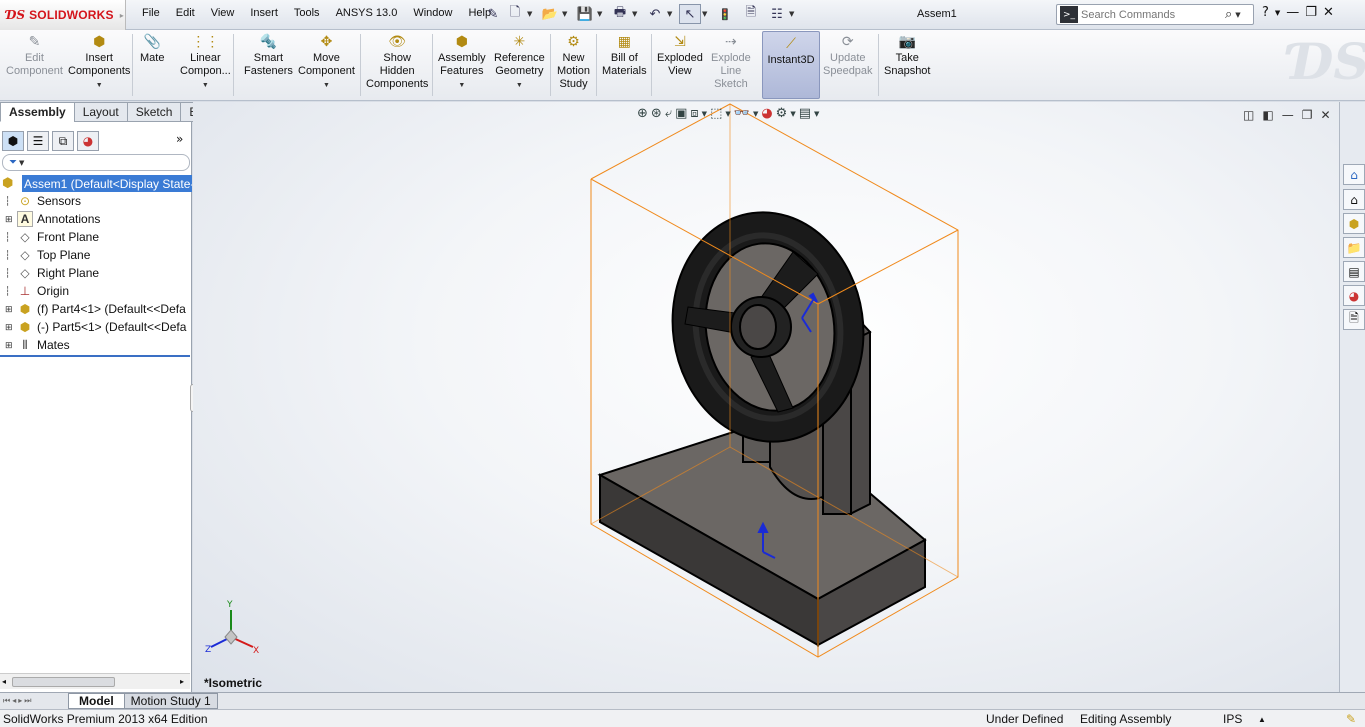  Describe the element at coordinates (397, 61) in the screenshot. I see `show-hidden-button: 👁 Show Hidden Components` at that location.